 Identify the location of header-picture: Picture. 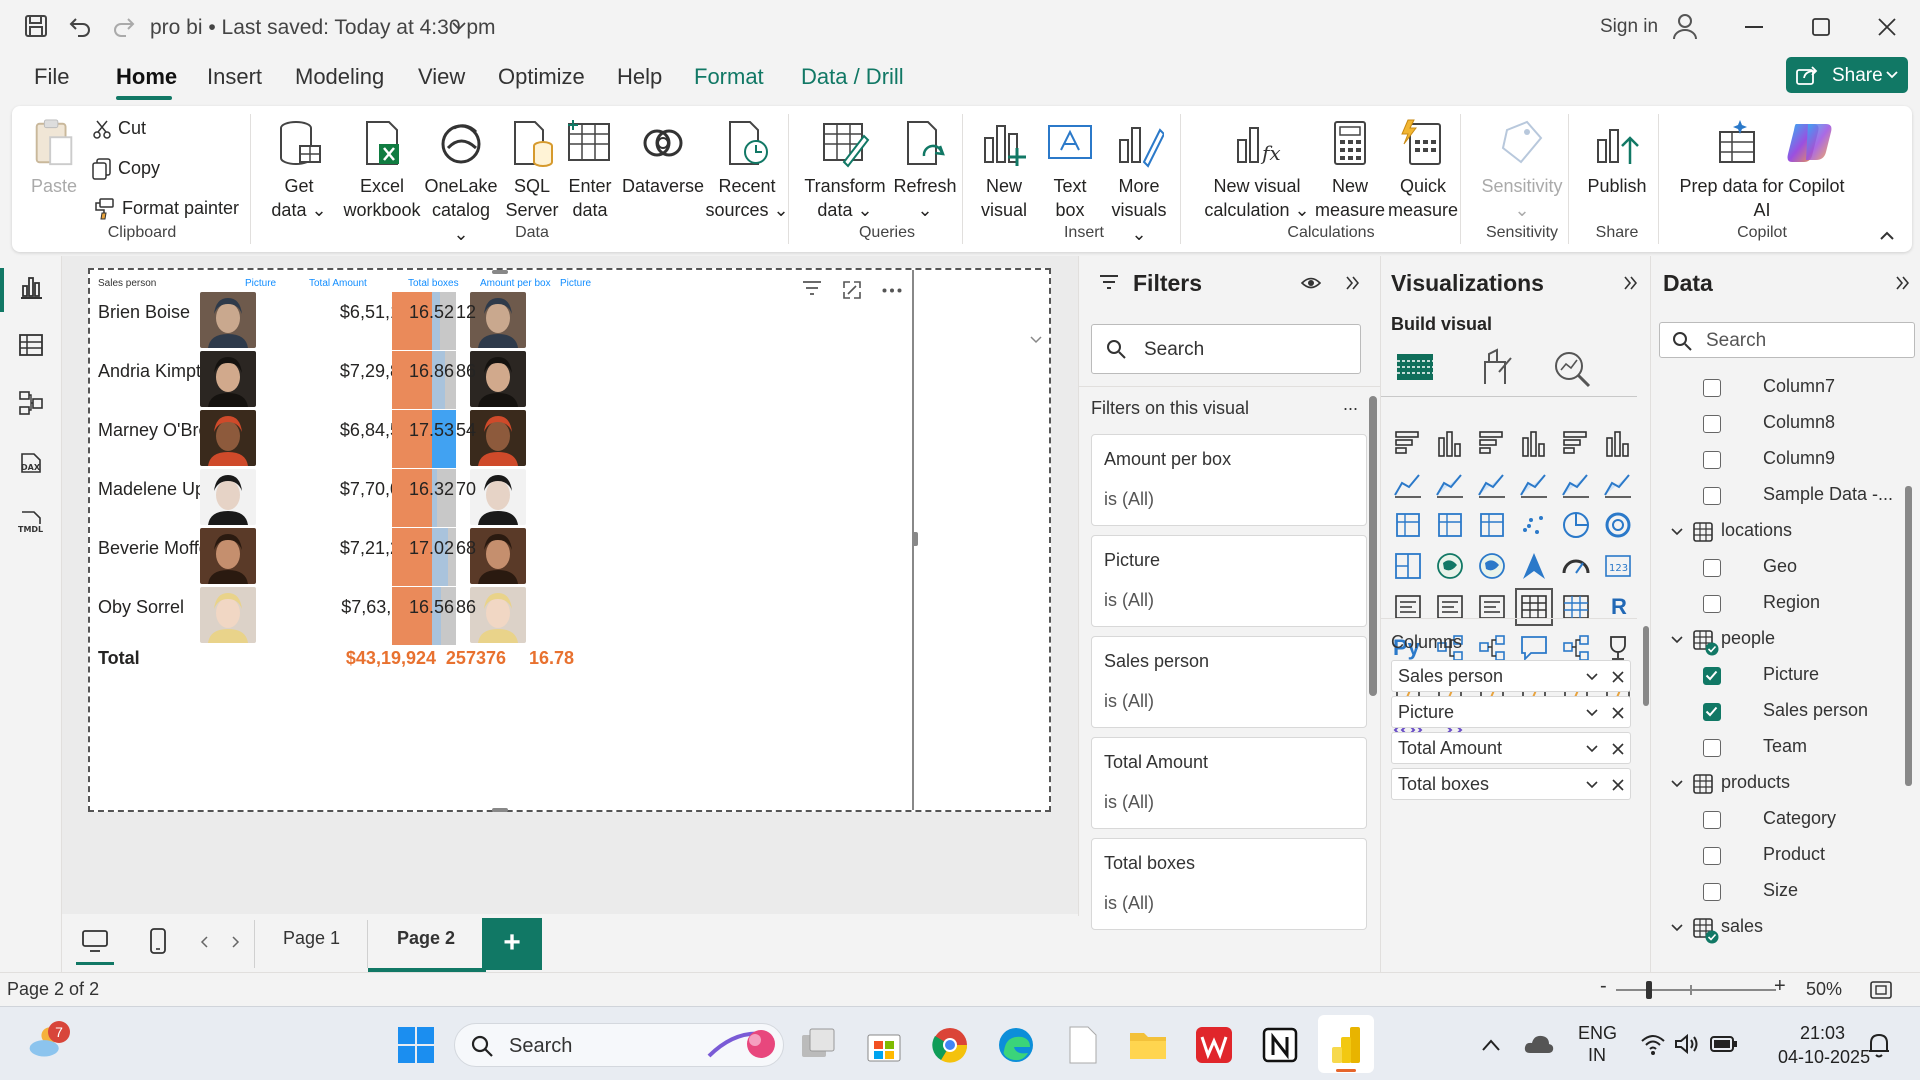
(260, 283).